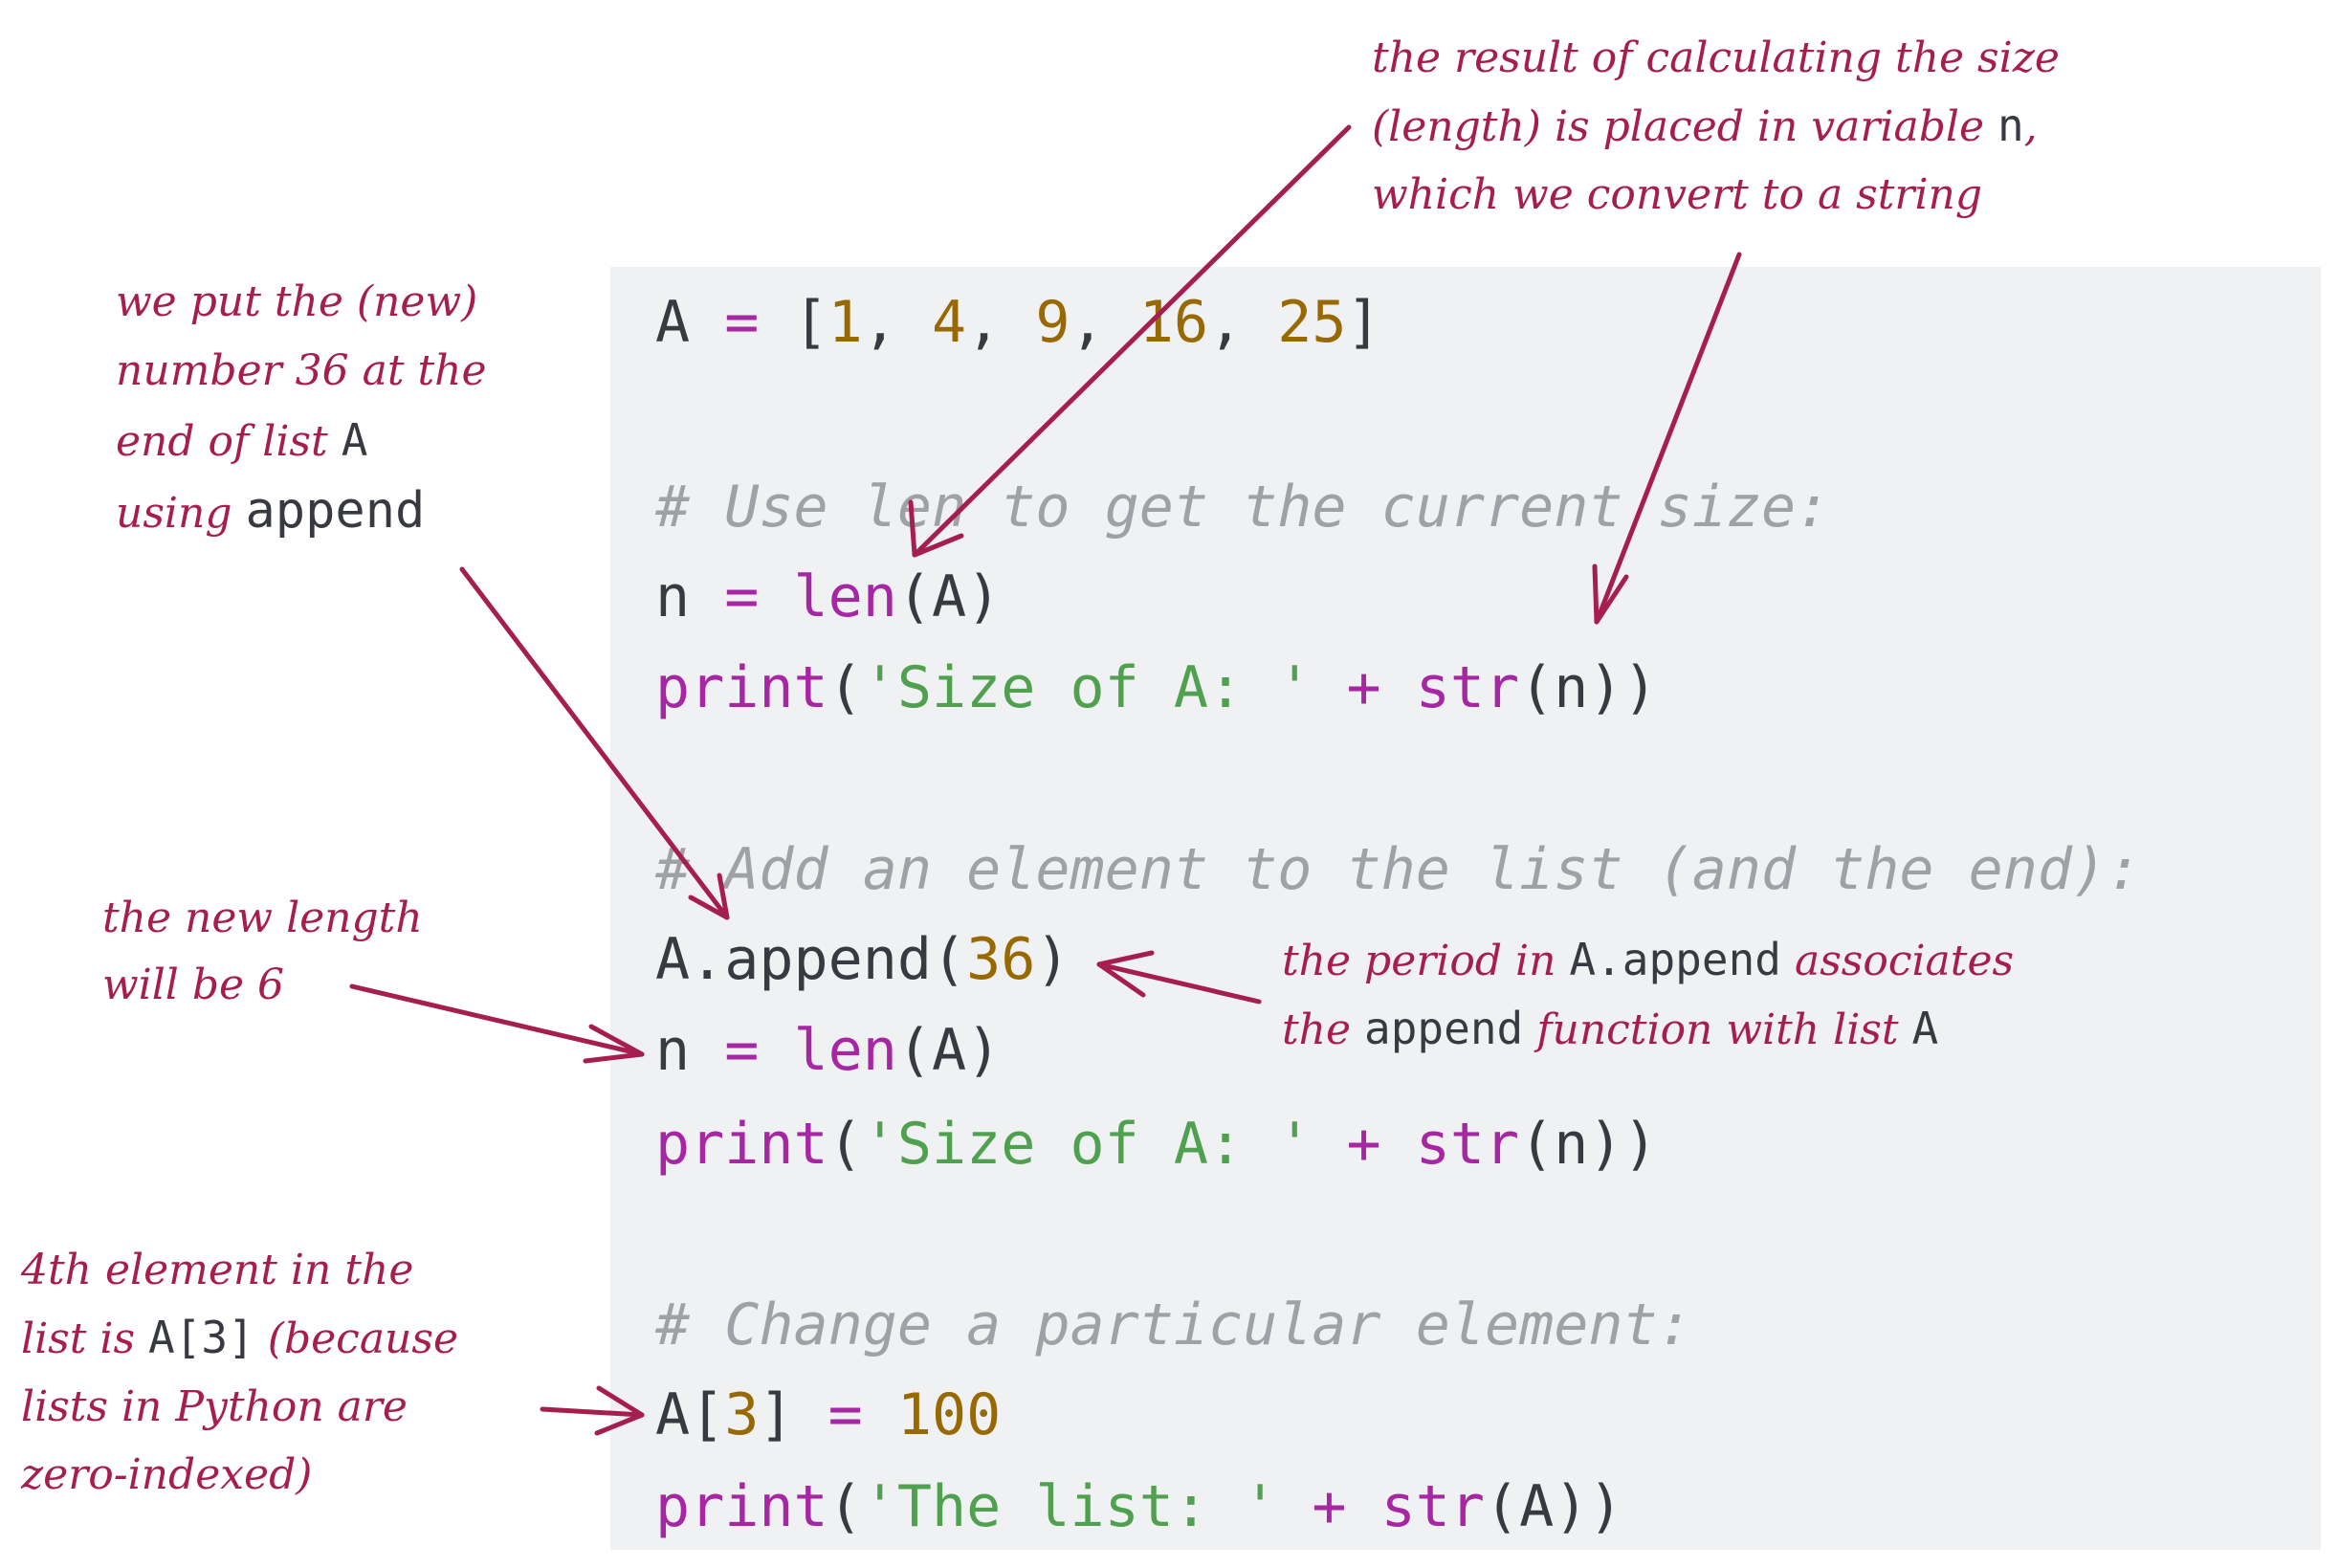 Image resolution: width=2339 pixels, height=1568 pixels. What do you see at coordinates (201, 1337) in the screenshot?
I see `annotation-code: A[3]` at bounding box center [201, 1337].